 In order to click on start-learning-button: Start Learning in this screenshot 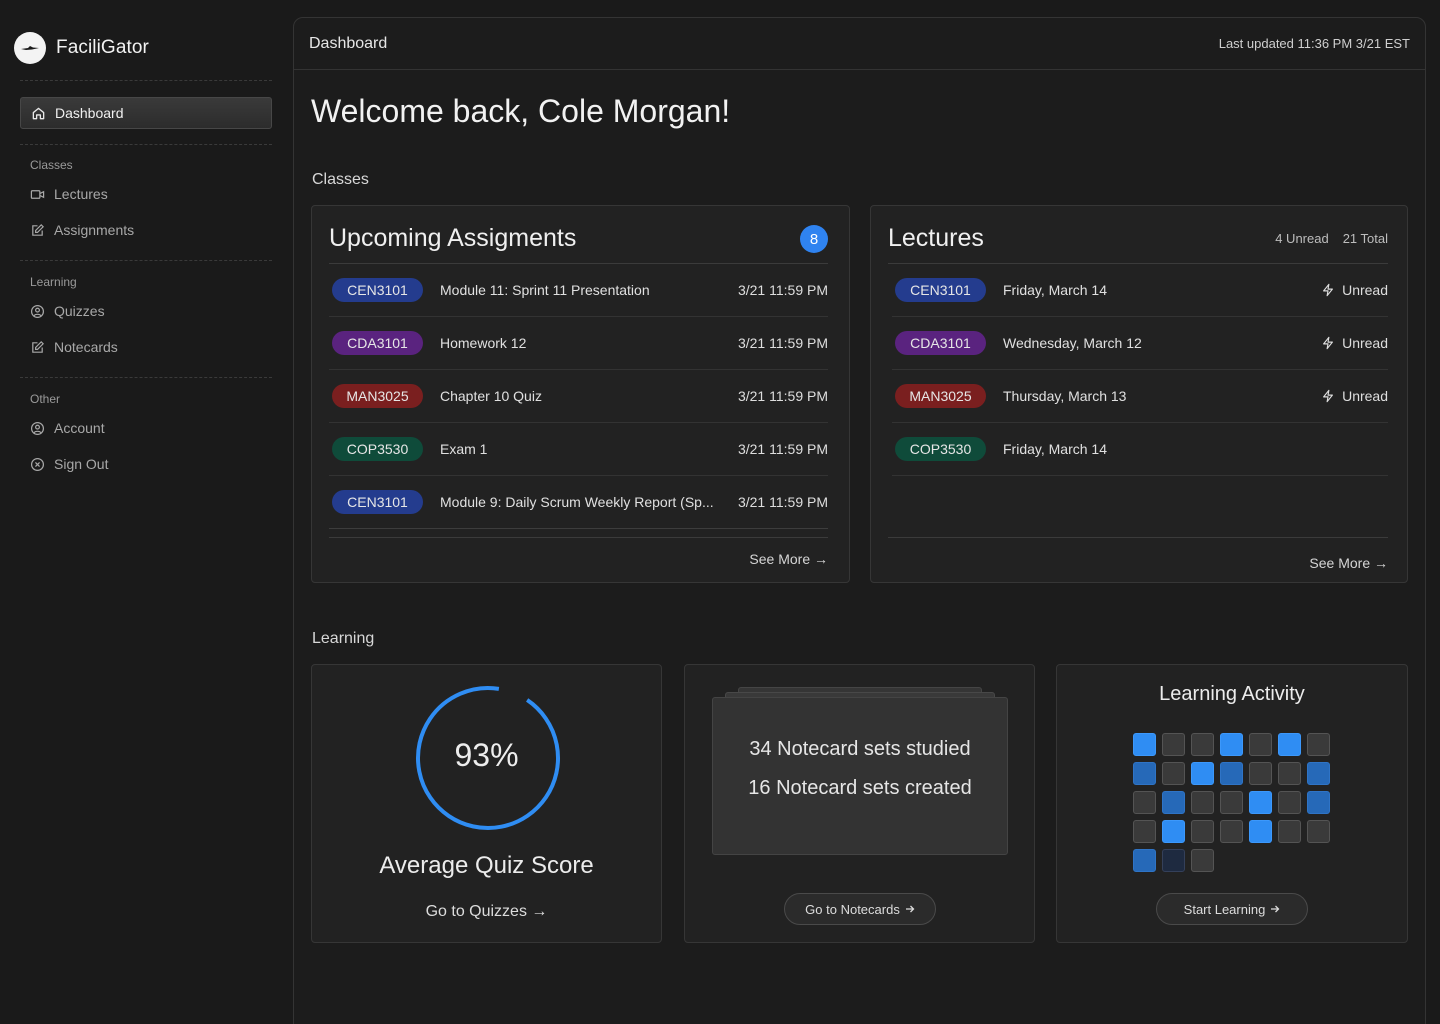, I will do `click(1232, 909)`.